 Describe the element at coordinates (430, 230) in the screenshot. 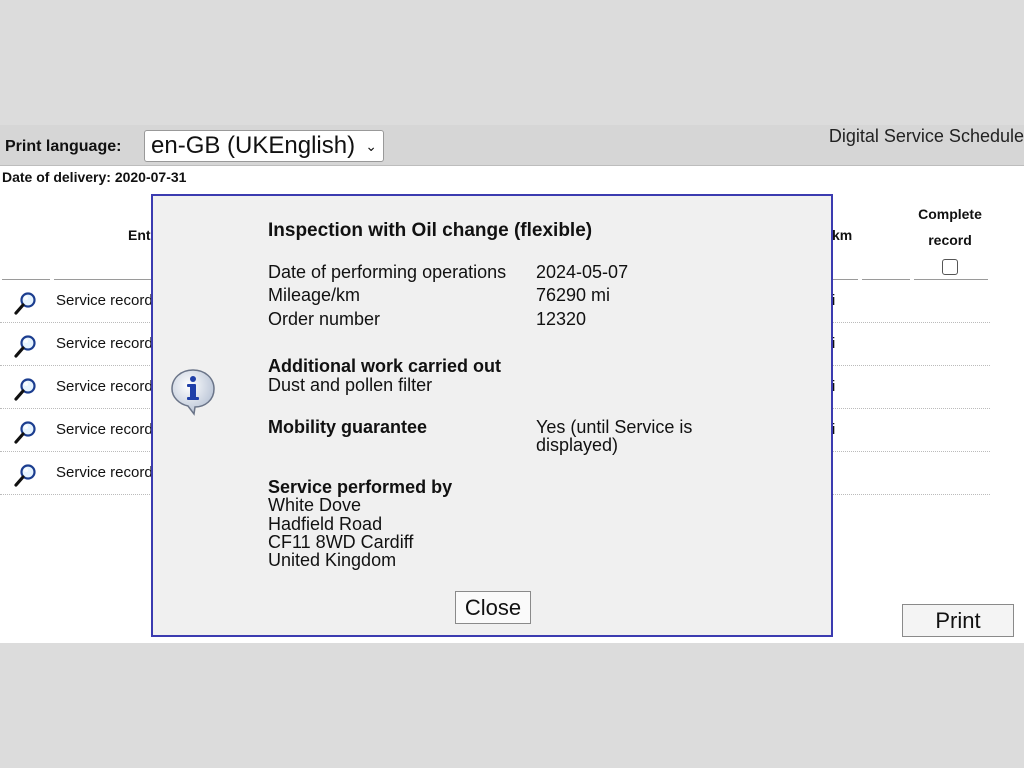

I see `dialog-title: Inspection with Oil change (flexible)` at that location.